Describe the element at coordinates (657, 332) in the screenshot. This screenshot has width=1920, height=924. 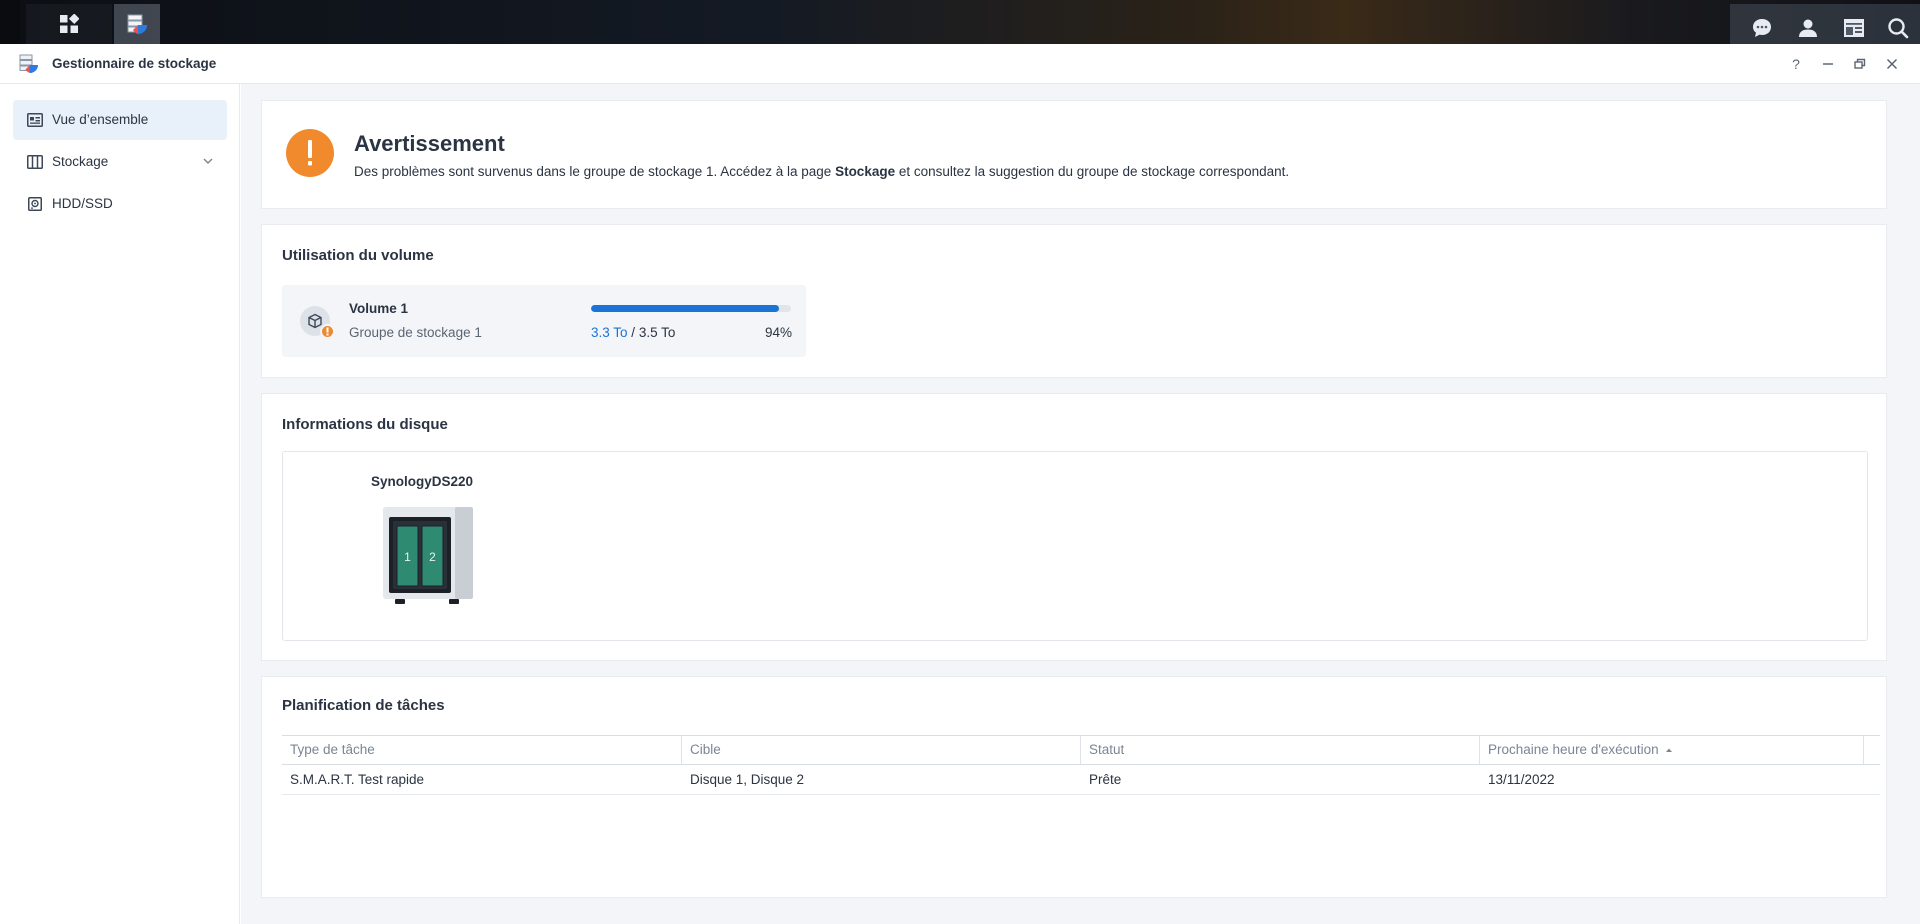
I see `volume-total: 3.5 To` at that location.